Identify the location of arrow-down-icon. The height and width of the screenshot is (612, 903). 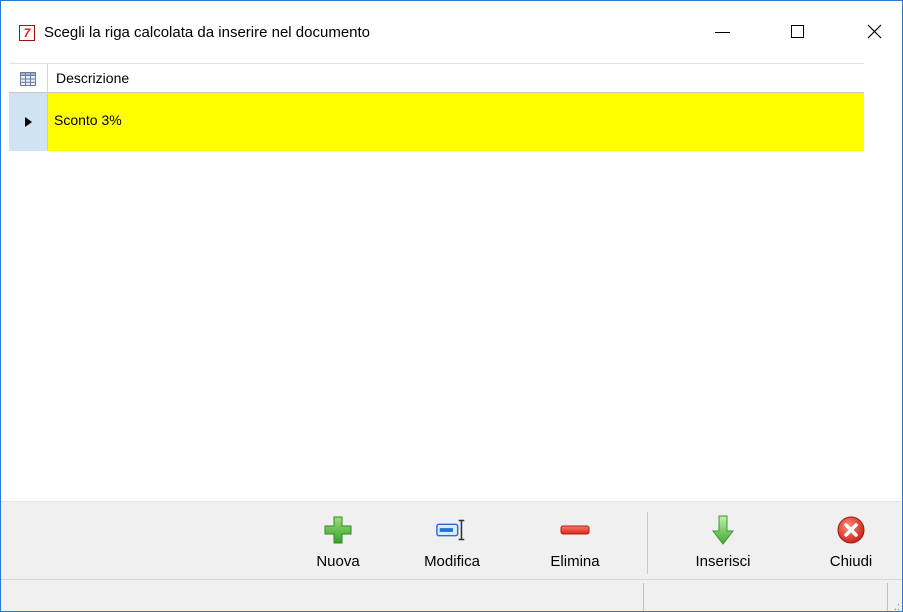
(723, 530).